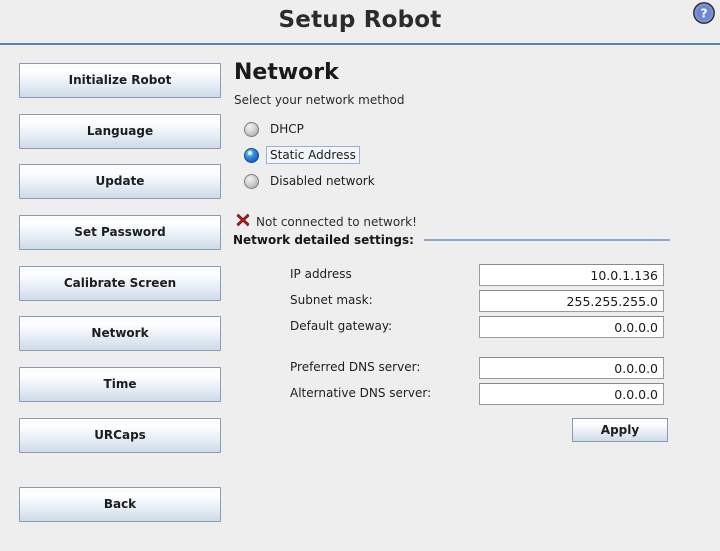 The width and height of the screenshot is (720, 551). I want to click on sidebar-item-initialize-robot: Initialize Robot, so click(120, 80).